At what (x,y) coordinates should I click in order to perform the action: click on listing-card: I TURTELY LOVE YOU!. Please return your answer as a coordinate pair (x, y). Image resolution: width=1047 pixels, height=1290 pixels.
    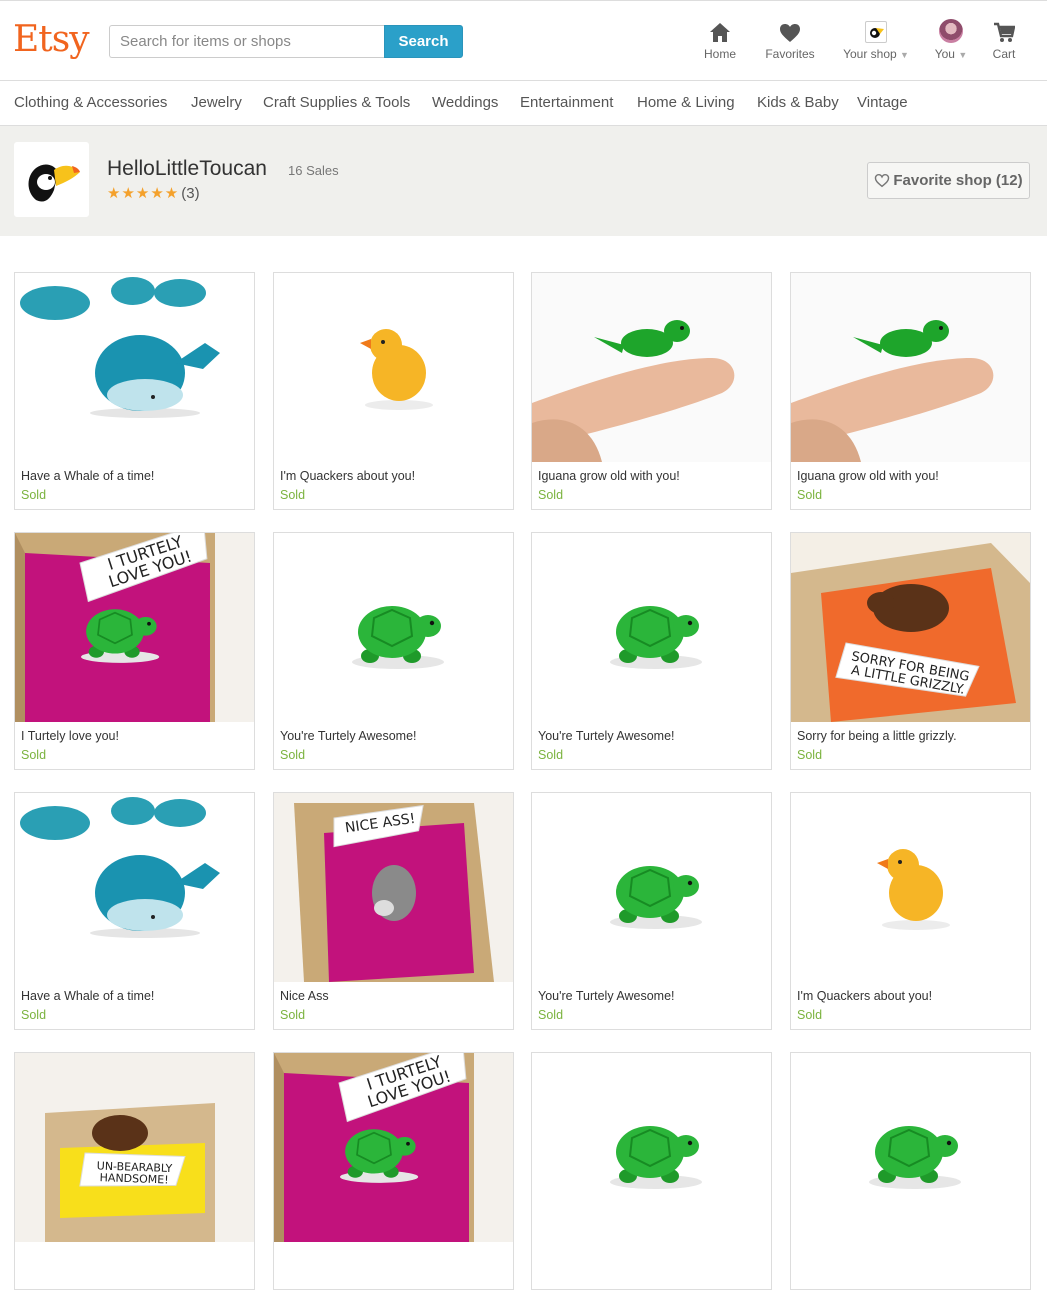
    Looking at the image, I should click on (393, 1171).